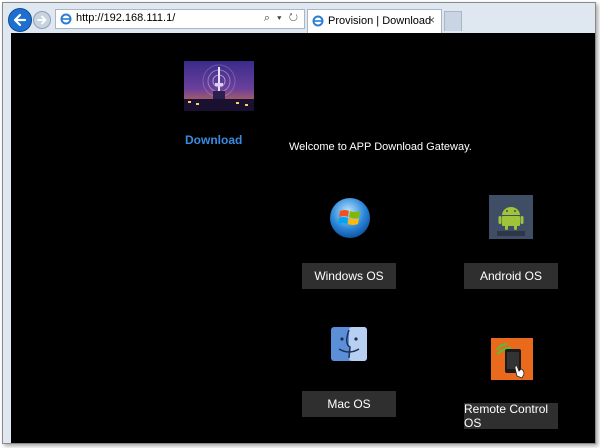 This screenshot has width=600, height=448. I want to click on windows-os-button: Windows OS, so click(349, 276).